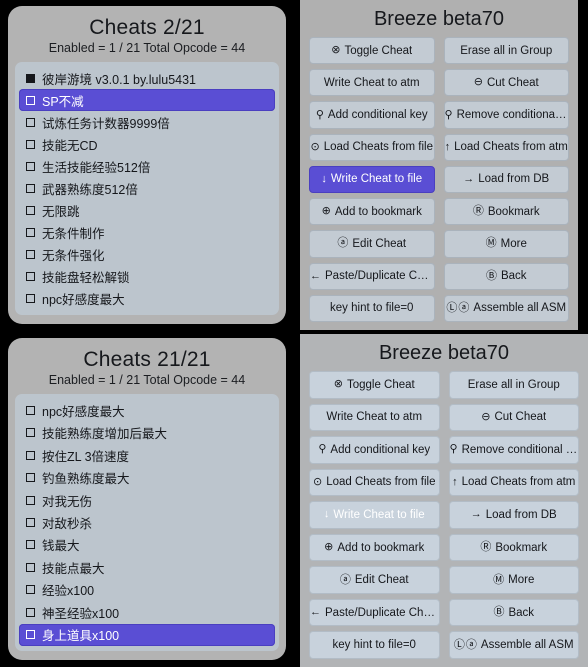 The width and height of the screenshot is (588, 667). What do you see at coordinates (147, 211) in the screenshot?
I see `cheat-list-item: 无限跳` at bounding box center [147, 211].